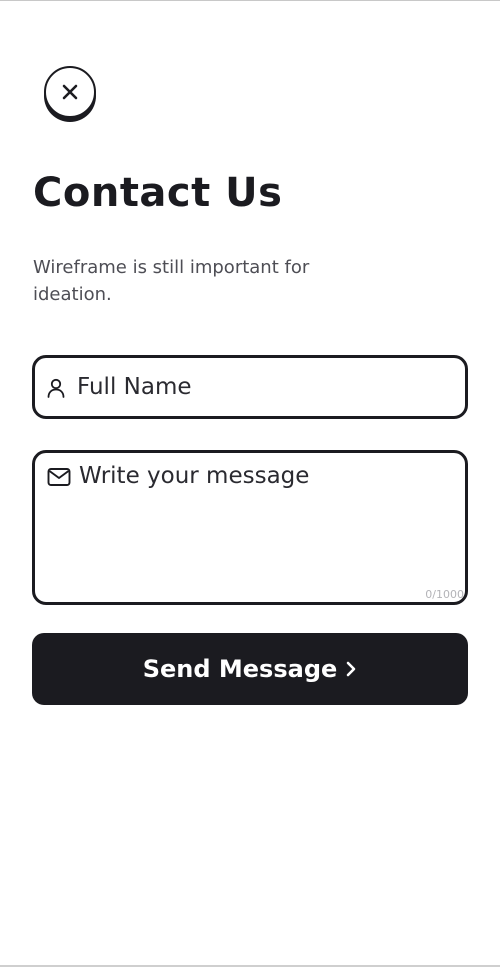 The image size is (500, 967). Describe the element at coordinates (240, 669) in the screenshot. I see `send-message-label: Send Message` at that location.